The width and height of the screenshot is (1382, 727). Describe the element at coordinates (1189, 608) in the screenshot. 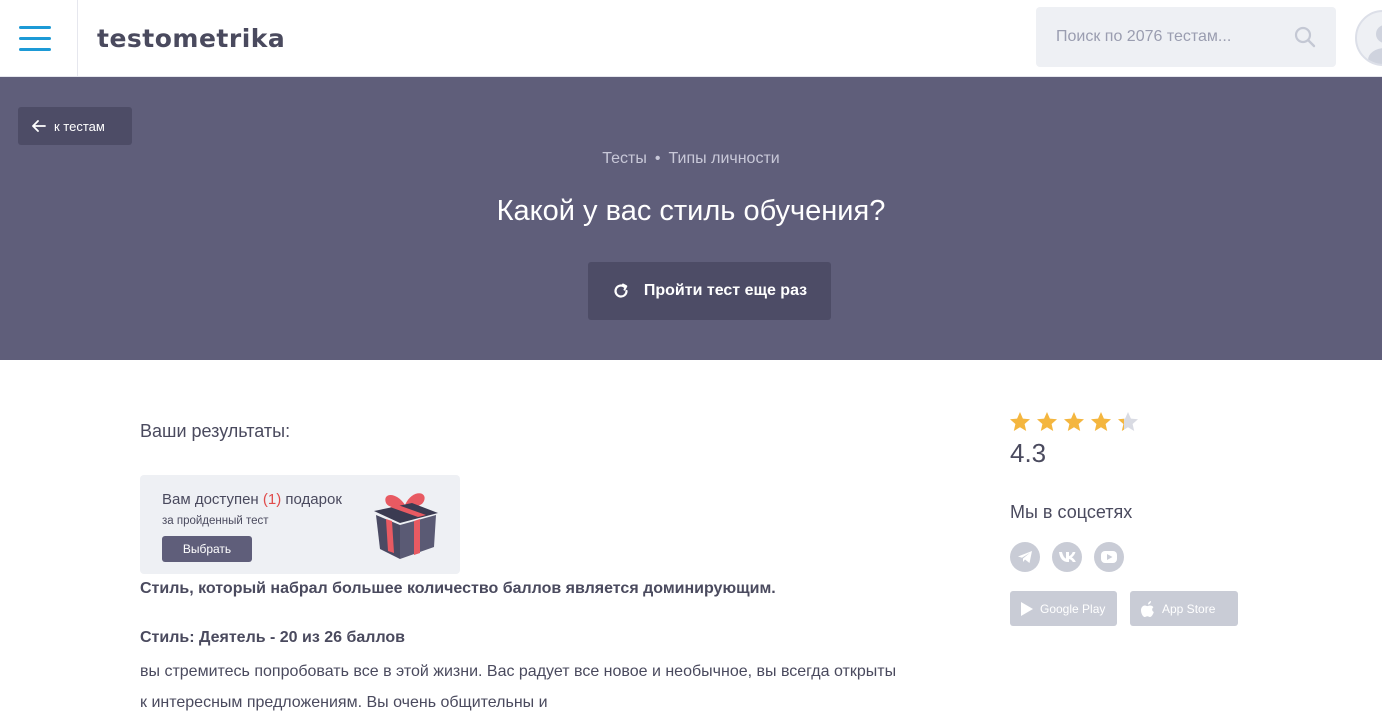

I see `app-store-label: App Store` at that location.